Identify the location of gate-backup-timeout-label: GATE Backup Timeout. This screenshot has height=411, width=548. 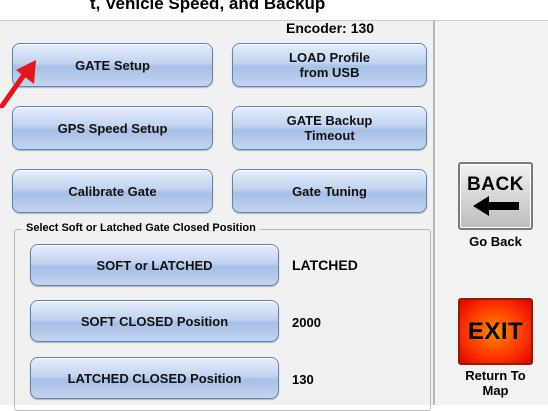
(329, 128).